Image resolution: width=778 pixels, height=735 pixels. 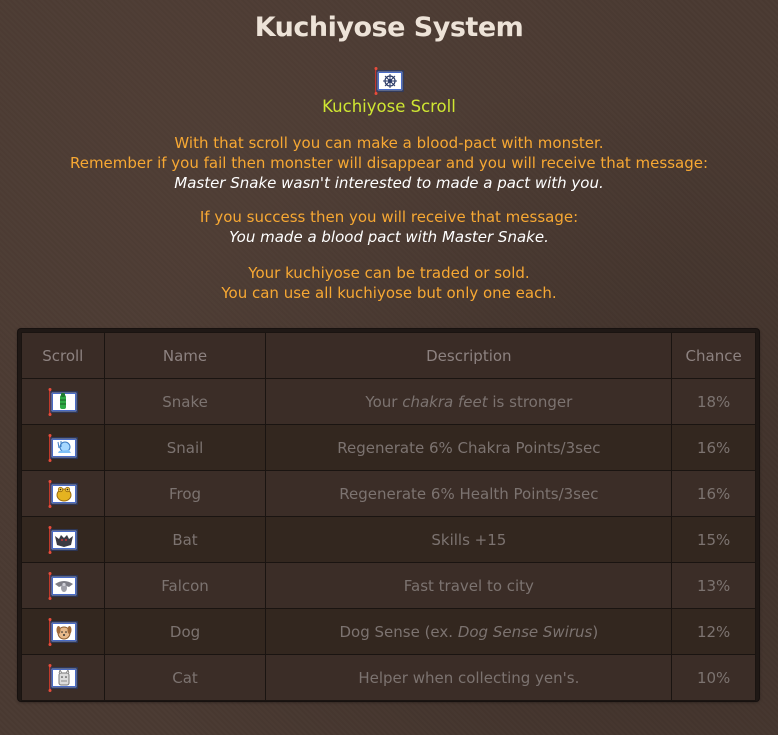 What do you see at coordinates (185, 355) in the screenshot?
I see `header-name: Name` at bounding box center [185, 355].